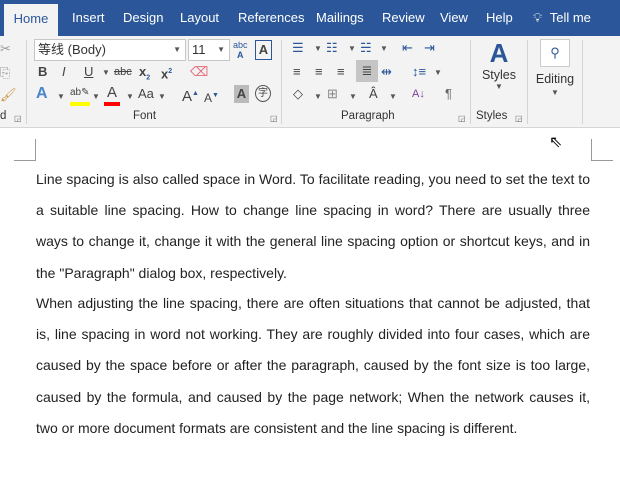 This screenshot has width=620, height=480. Describe the element at coordinates (454, 18) in the screenshot. I see `tab-view: View` at that location.